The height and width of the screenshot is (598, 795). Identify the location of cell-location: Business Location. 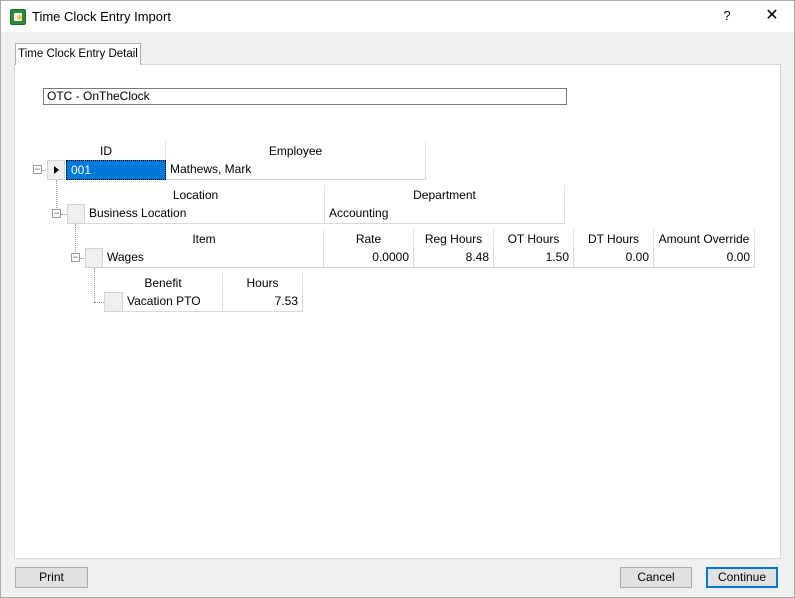
(205, 214).